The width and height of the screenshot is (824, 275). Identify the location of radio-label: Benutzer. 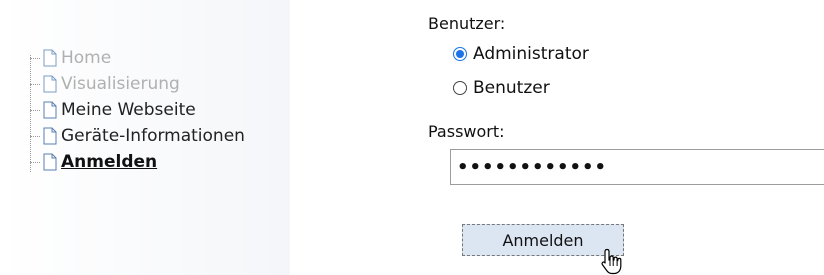
(511, 88).